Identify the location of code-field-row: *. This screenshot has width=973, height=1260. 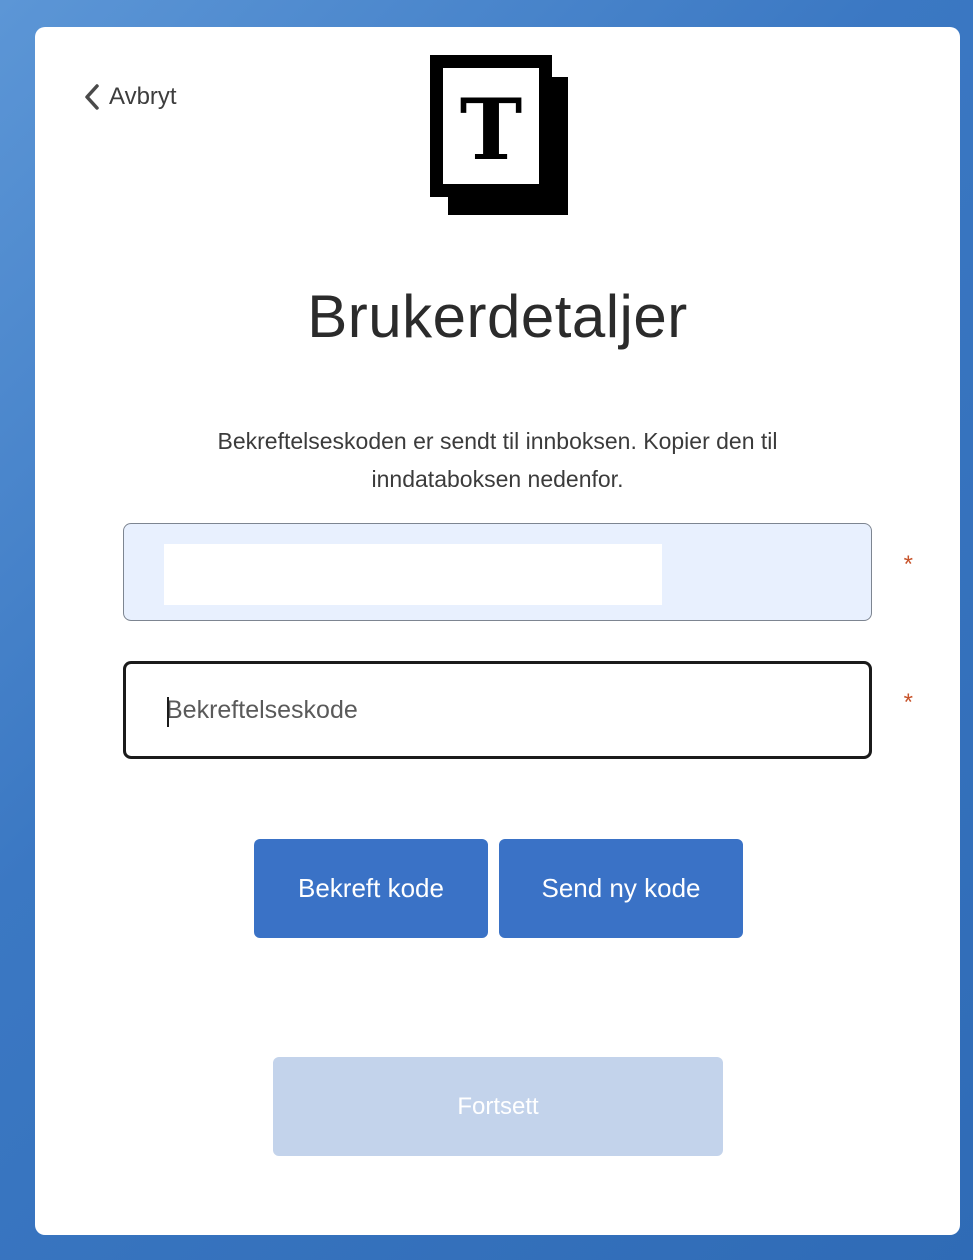
(518, 710).